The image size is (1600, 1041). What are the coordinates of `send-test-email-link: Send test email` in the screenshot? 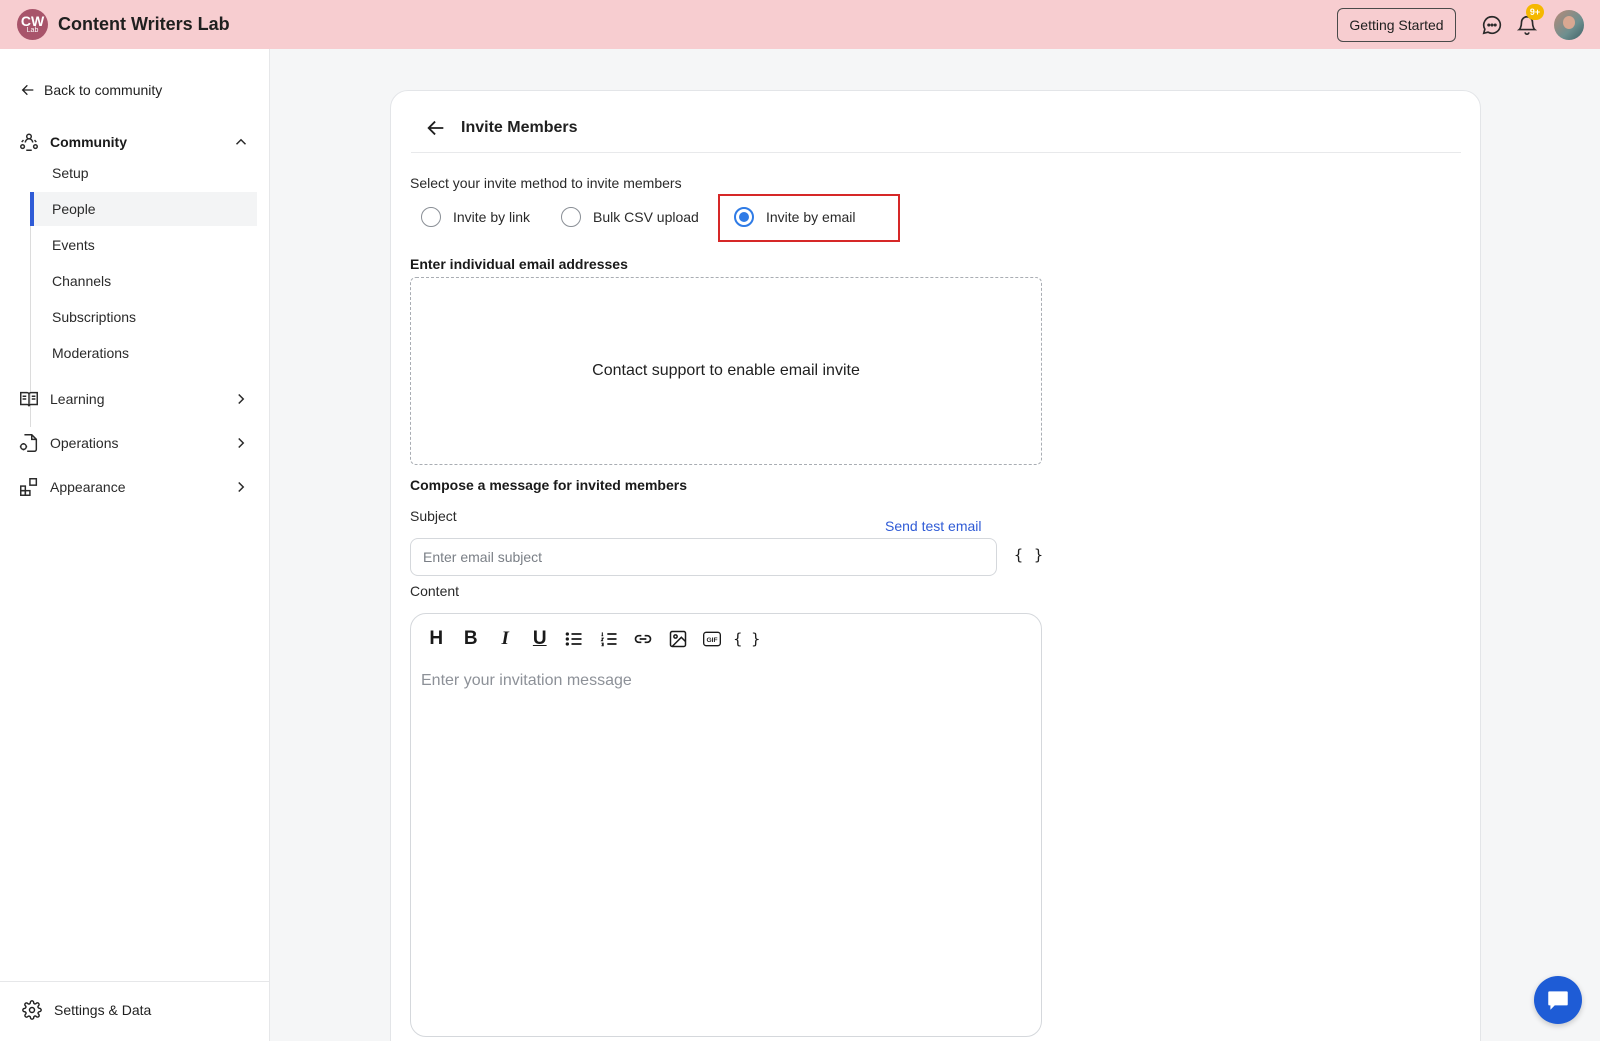 It's located at (933, 526).